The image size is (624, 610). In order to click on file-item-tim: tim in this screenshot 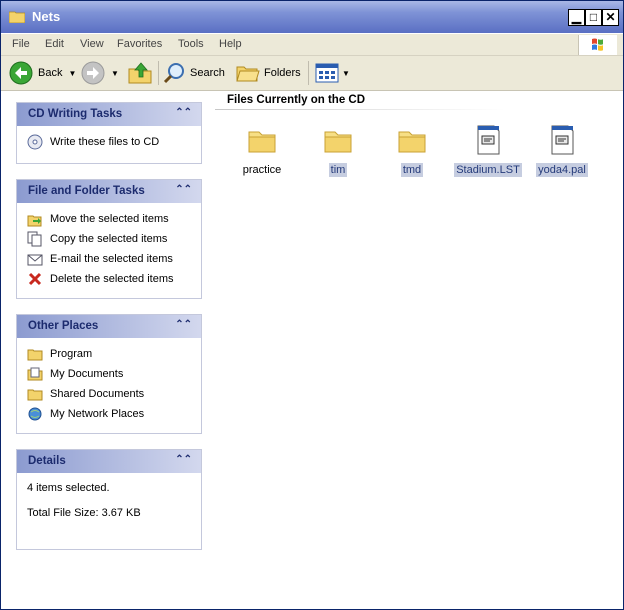, I will do `click(338, 150)`.